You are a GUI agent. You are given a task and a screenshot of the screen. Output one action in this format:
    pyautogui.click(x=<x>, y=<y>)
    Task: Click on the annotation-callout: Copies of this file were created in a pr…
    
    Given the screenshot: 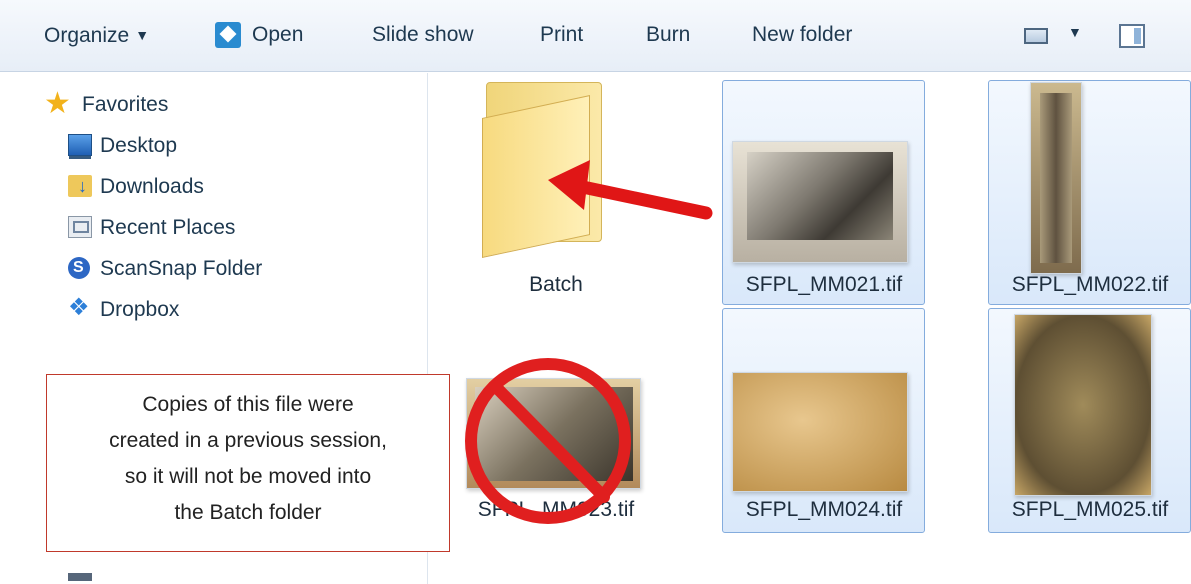 What is the action you would take?
    pyautogui.click(x=248, y=463)
    